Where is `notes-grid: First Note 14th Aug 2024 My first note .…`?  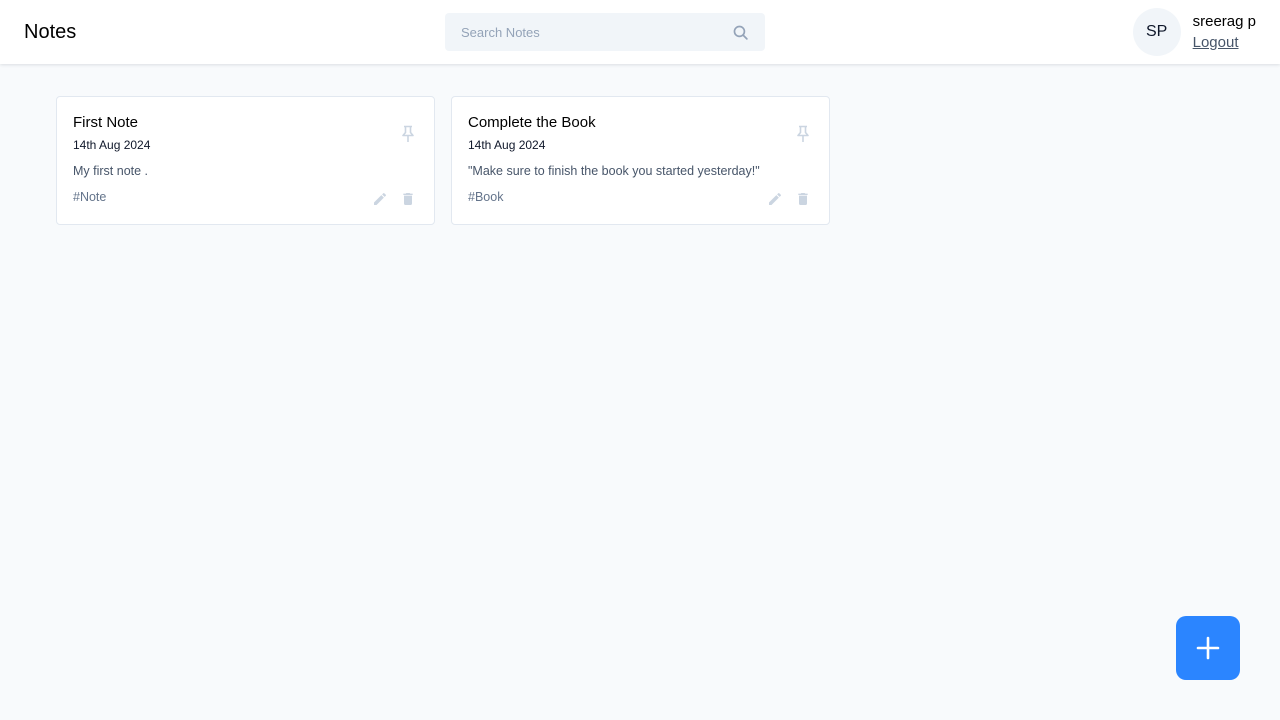
notes-grid: First Note 14th Aug 2024 My first note .… is located at coordinates (443, 160).